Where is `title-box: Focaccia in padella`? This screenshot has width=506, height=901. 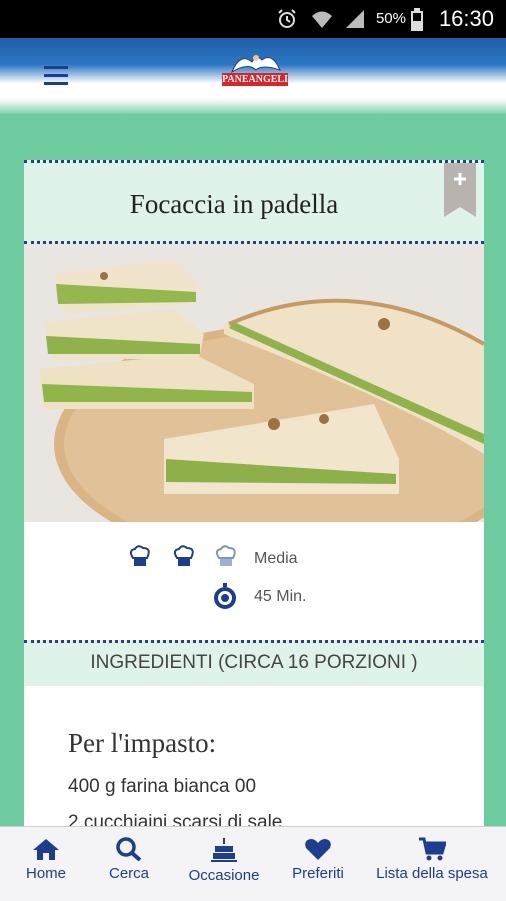
title-box: Focaccia in padella is located at coordinates (254, 202).